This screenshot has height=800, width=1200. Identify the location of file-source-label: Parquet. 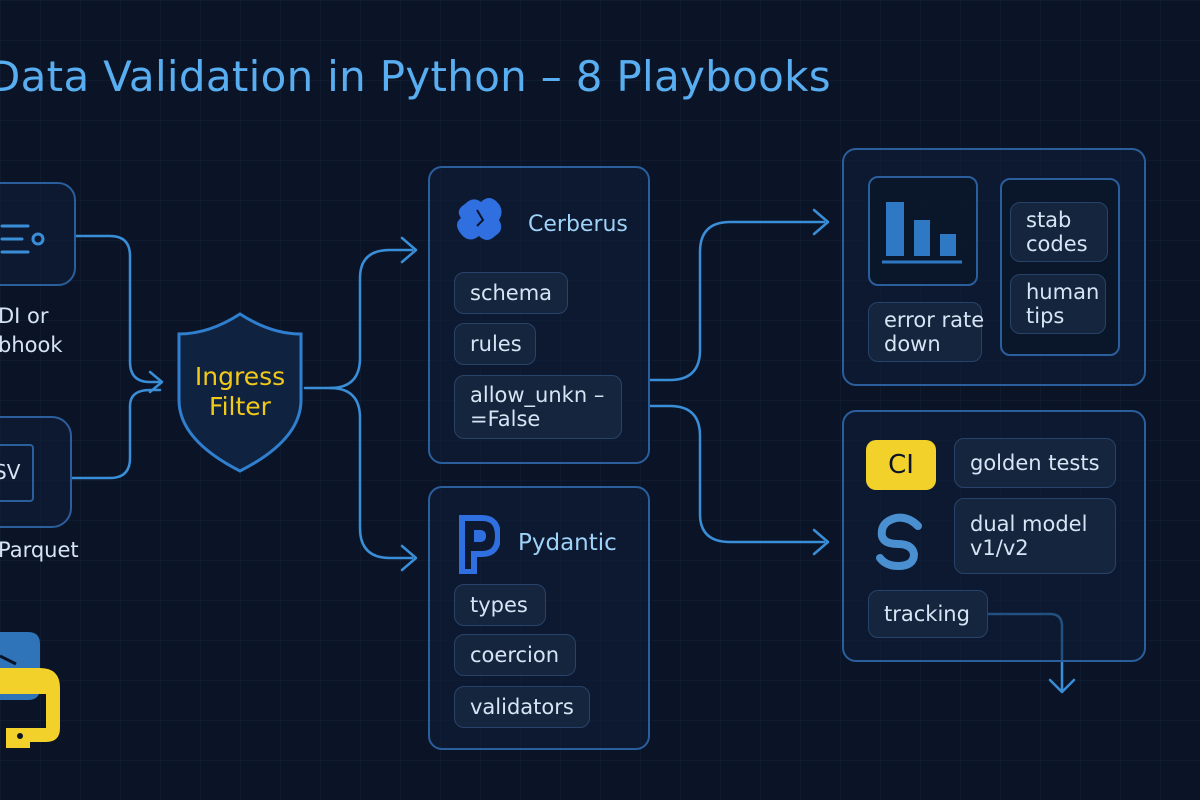
(39, 550).